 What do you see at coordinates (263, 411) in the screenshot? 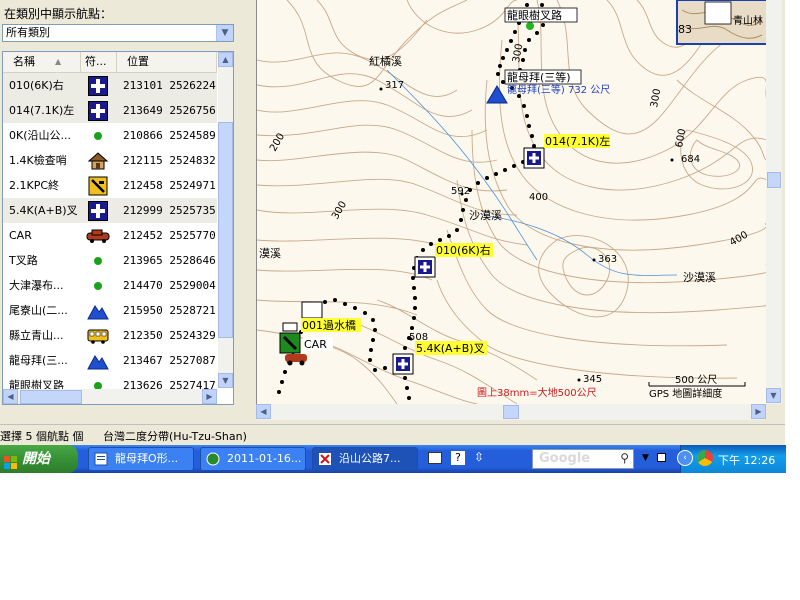
I see `map-scroll-left-button: ◀` at bounding box center [263, 411].